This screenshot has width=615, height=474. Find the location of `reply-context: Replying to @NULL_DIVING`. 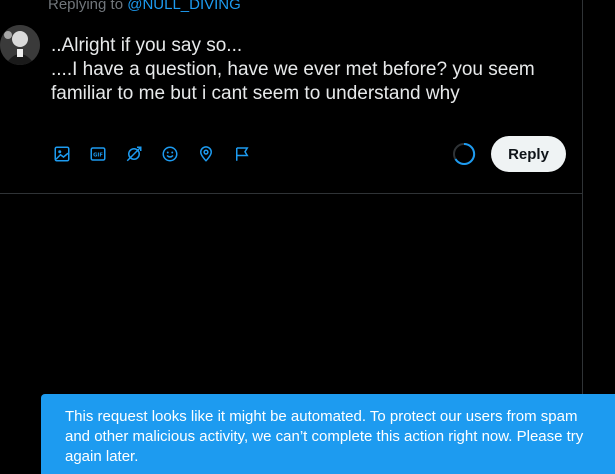

reply-context: Replying to @NULL_DIVING is located at coordinates (144, 6).